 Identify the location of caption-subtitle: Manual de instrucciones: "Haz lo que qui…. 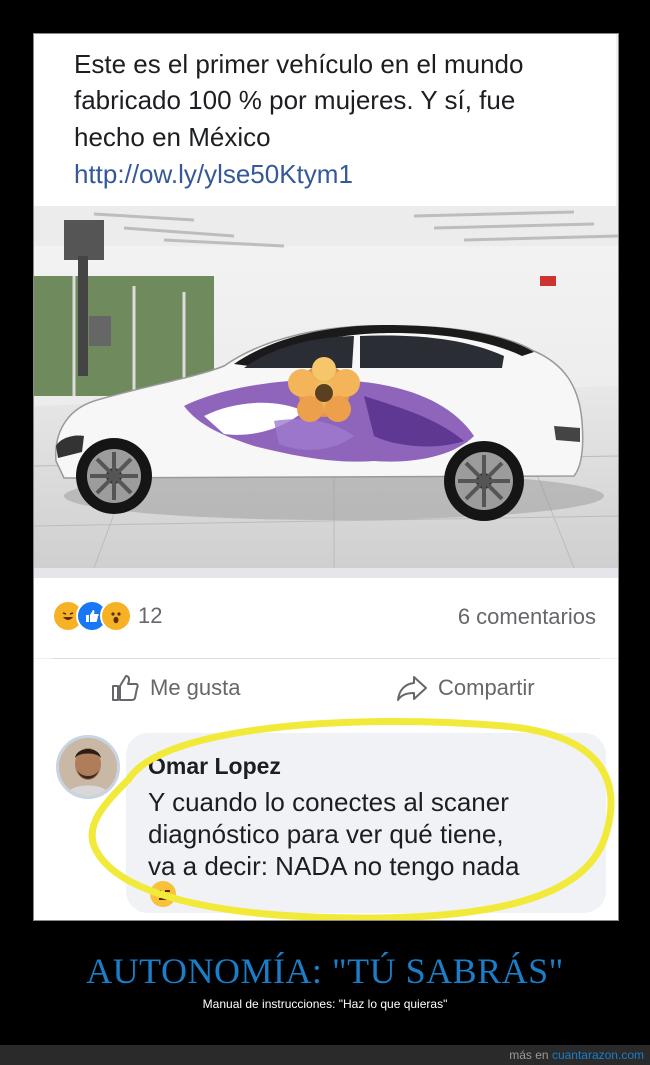
(325, 1004).